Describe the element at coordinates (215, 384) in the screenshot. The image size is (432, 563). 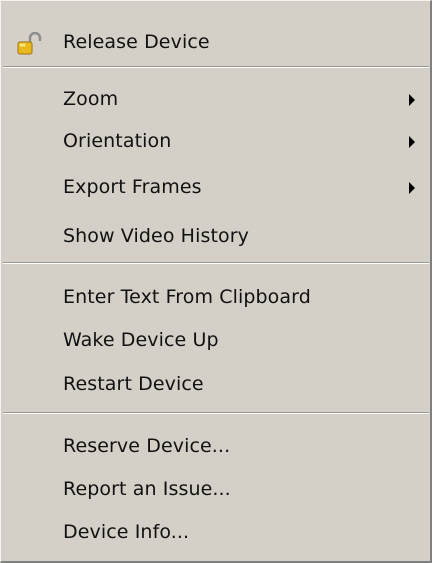
I see `menu-item-restart-device: Restart Device` at that location.